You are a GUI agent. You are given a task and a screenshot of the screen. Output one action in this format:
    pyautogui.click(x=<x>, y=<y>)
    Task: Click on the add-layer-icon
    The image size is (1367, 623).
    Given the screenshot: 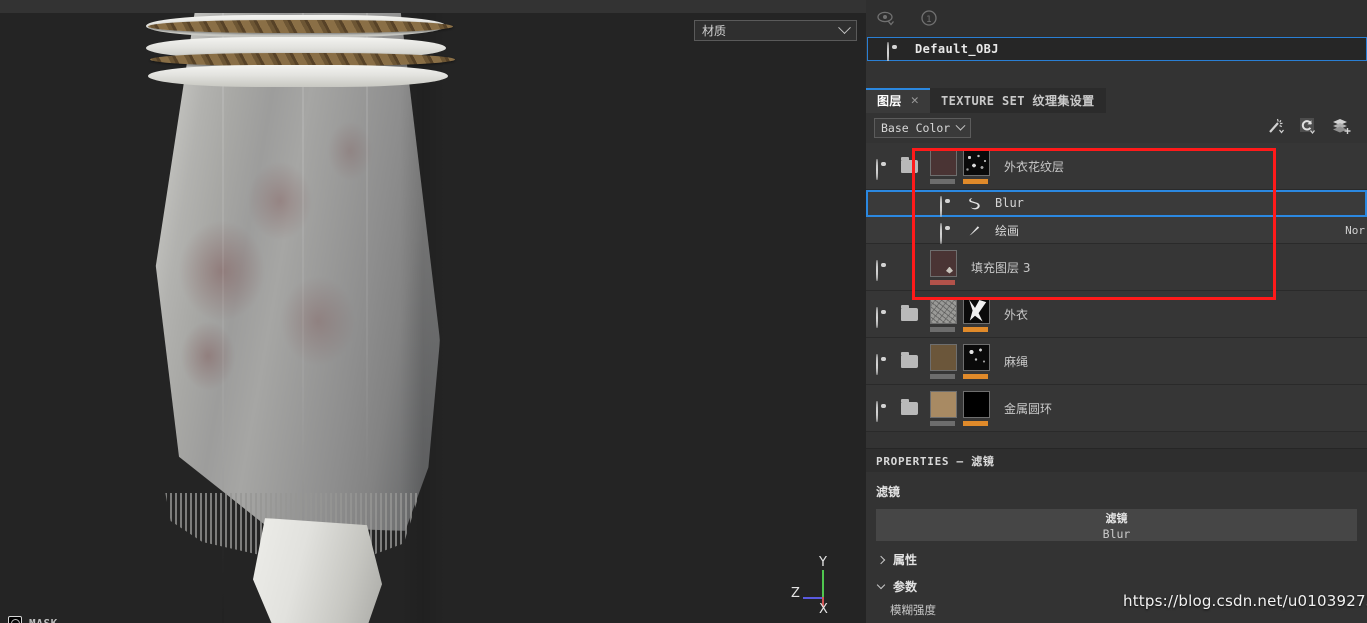 What is the action you would take?
    pyautogui.click(x=1341, y=128)
    